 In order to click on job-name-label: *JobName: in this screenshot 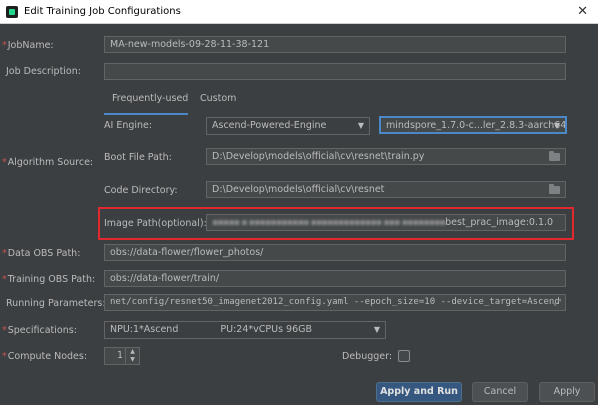, I will do `click(28, 45)`.